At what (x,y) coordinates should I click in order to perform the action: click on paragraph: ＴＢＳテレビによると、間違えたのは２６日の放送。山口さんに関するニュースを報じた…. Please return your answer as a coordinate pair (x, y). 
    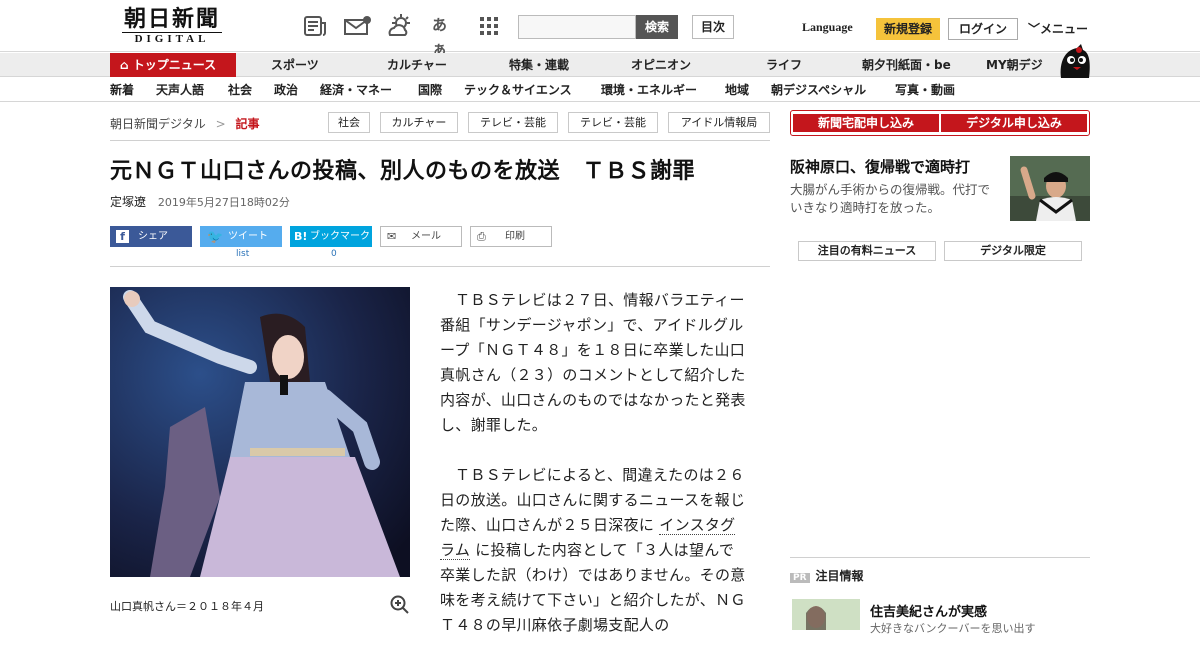
    Looking at the image, I should click on (594, 550).